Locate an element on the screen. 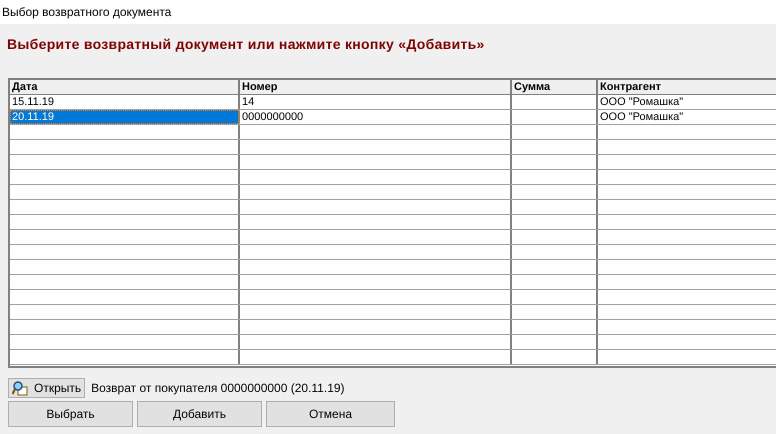 The width and height of the screenshot is (776, 434). dialog-button: Выбрать is located at coordinates (70, 414).